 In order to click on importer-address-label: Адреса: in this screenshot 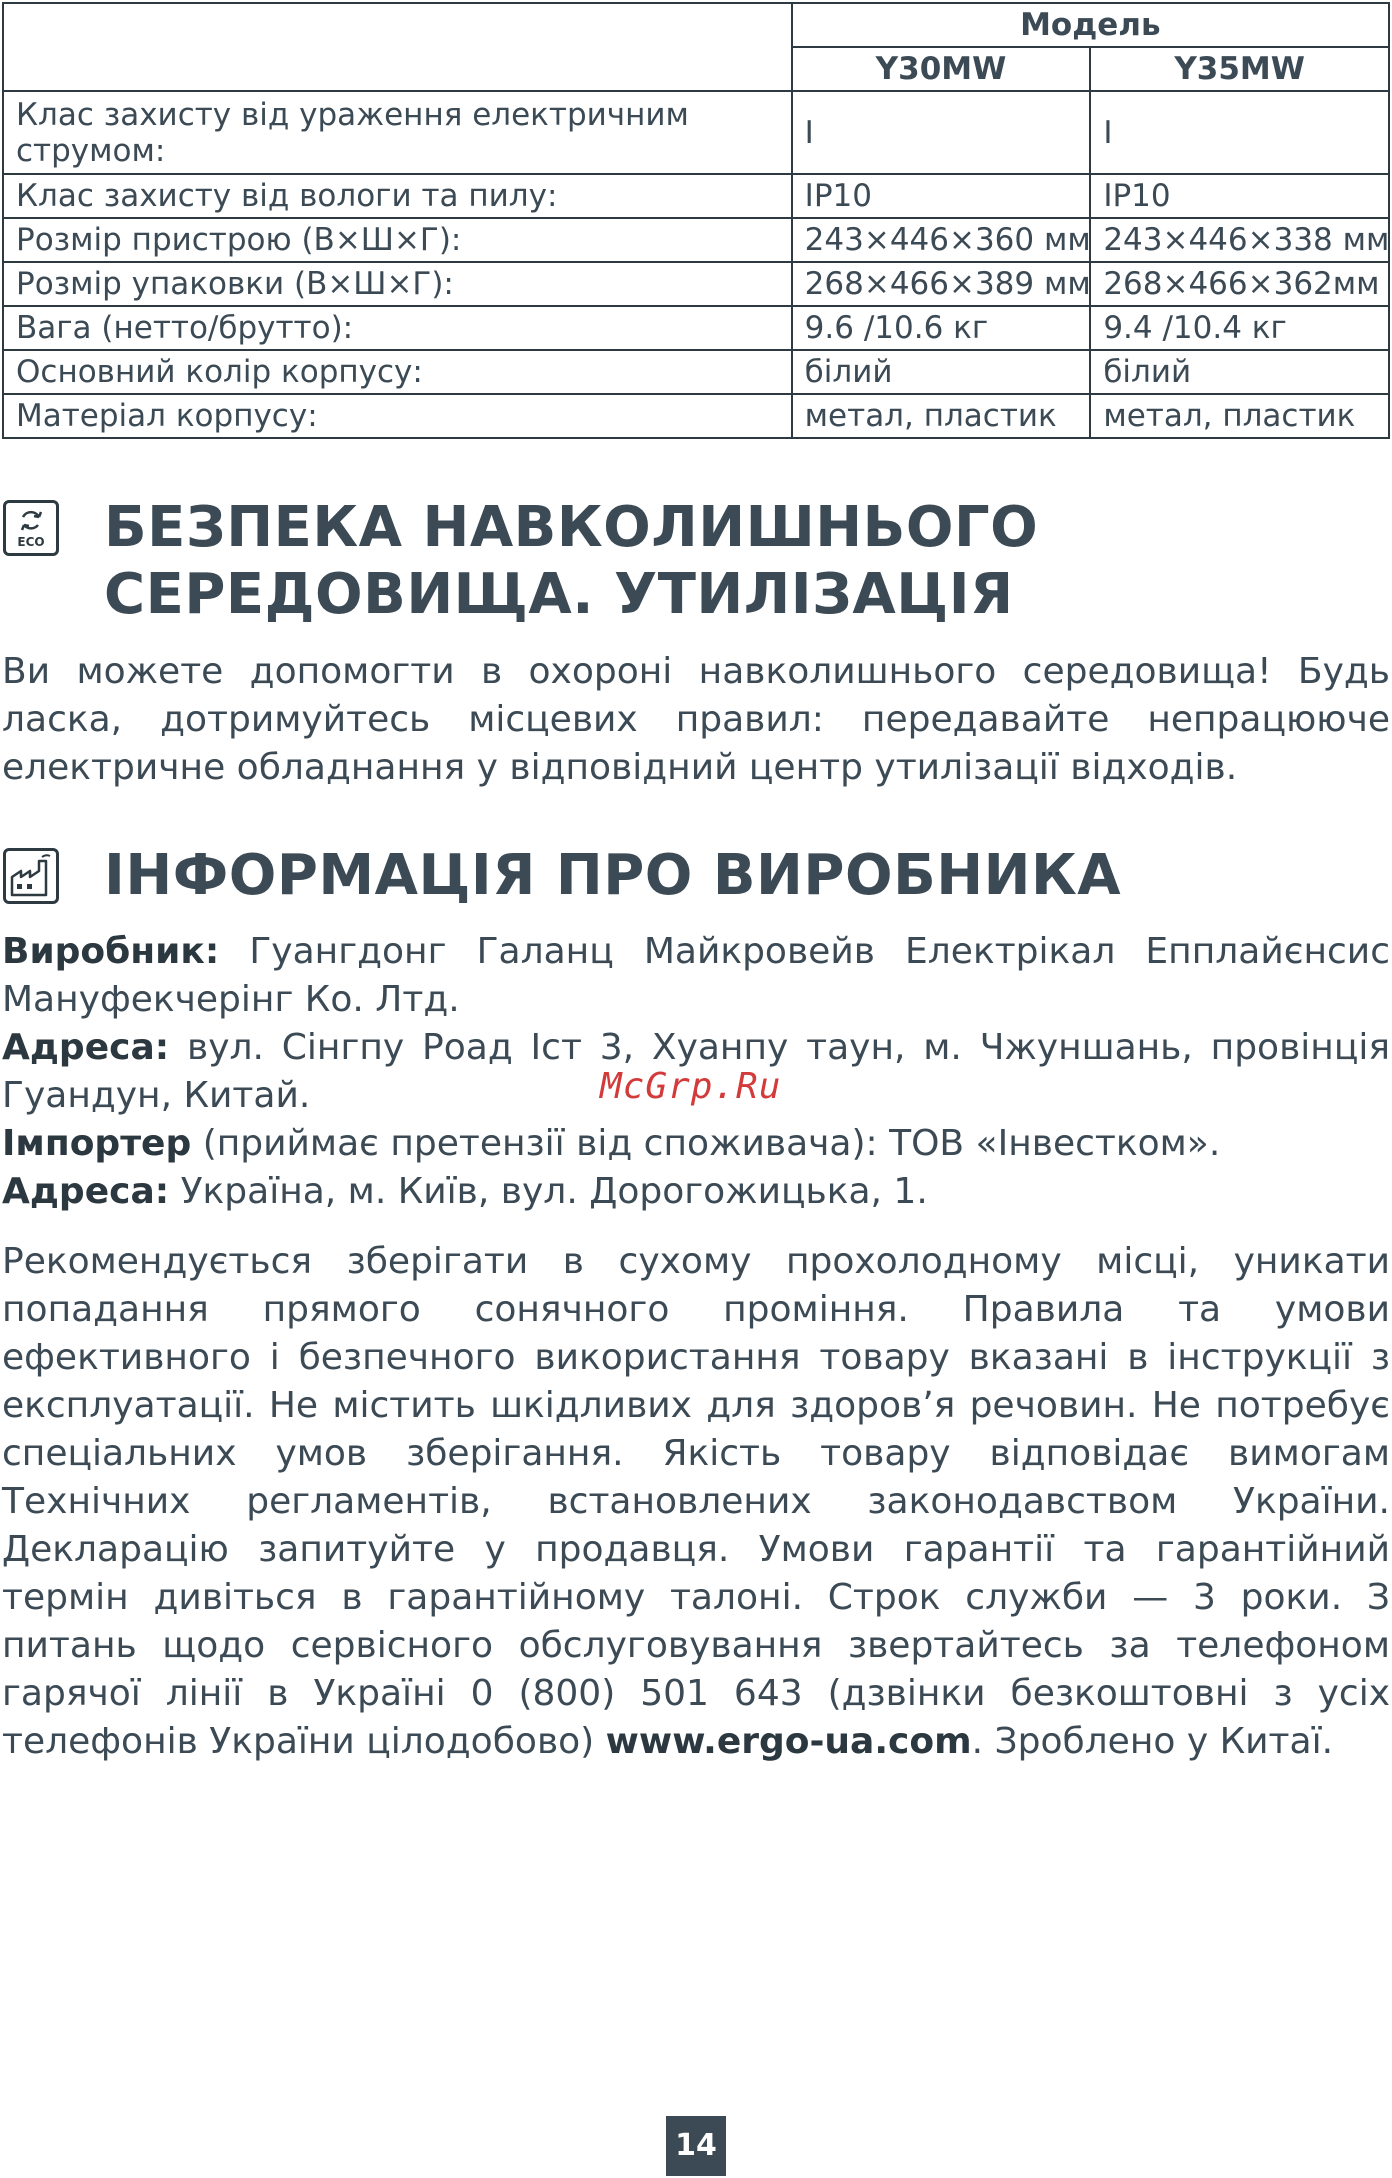, I will do `click(86, 1191)`.